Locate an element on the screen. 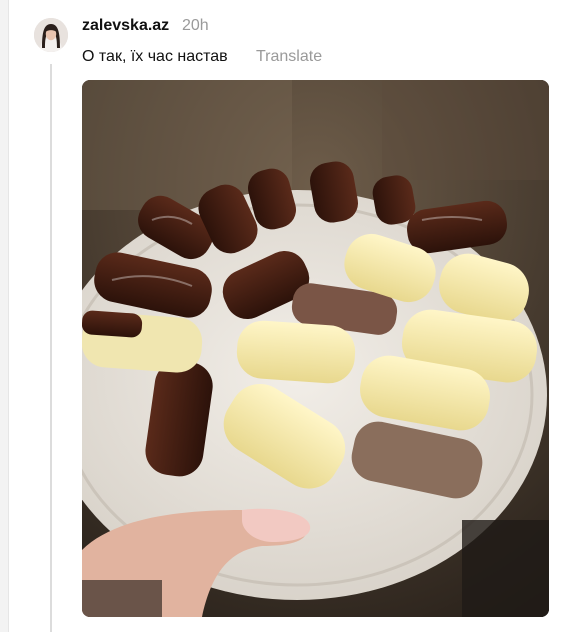  translate-link: Translate is located at coordinates (289, 57).